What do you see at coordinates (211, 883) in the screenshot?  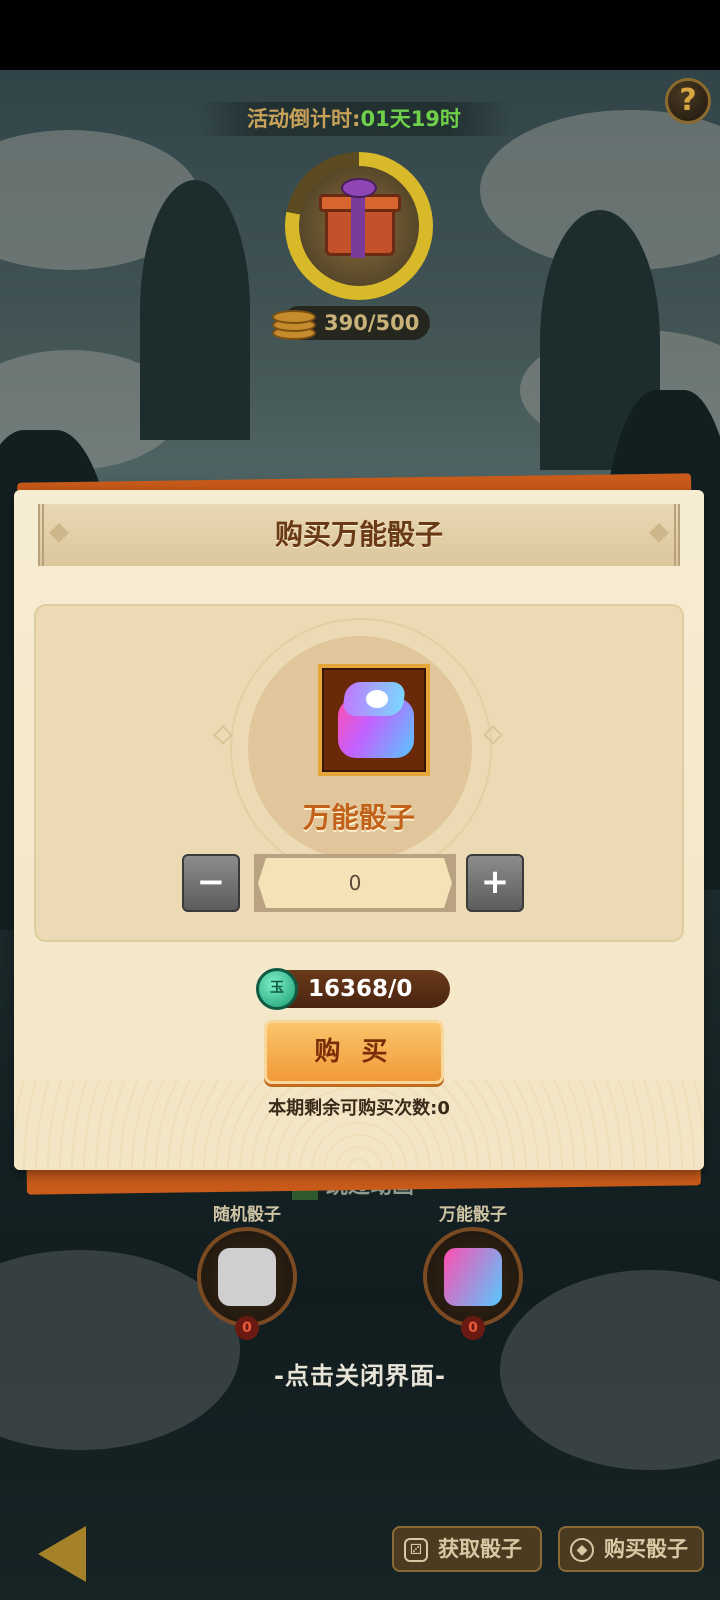 I see `decrease-quantity-button: −` at bounding box center [211, 883].